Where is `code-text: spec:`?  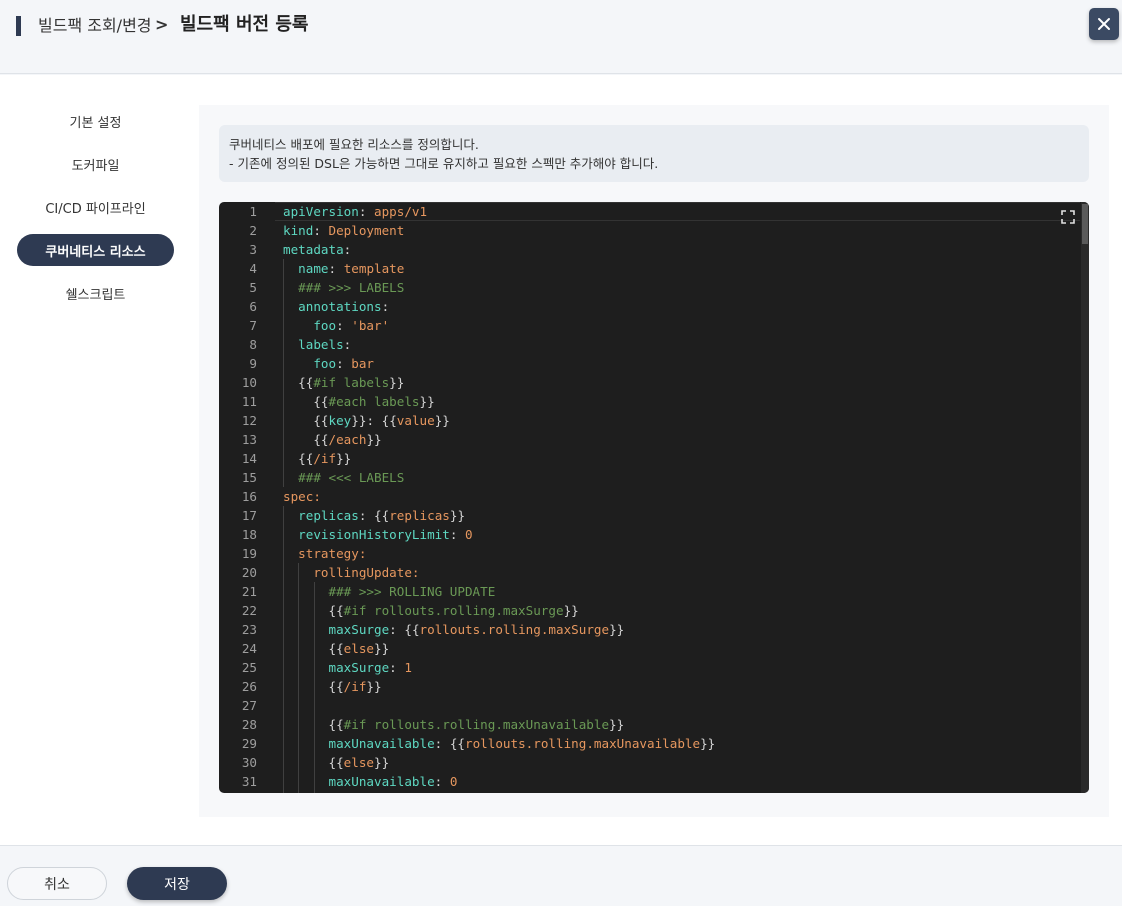 code-text: spec: is located at coordinates (302, 496).